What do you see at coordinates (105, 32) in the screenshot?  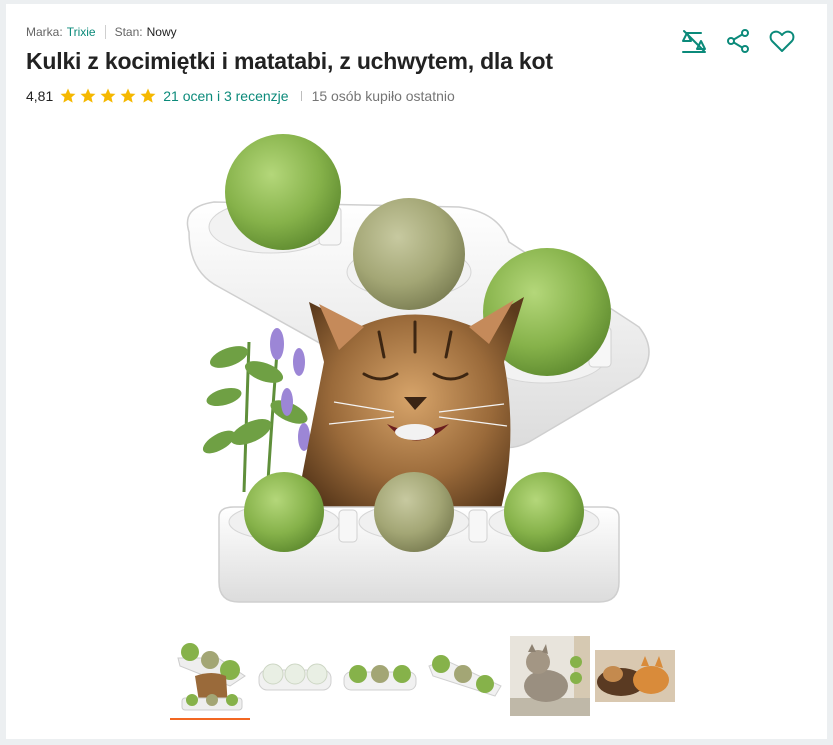 I see `meta-divider` at bounding box center [105, 32].